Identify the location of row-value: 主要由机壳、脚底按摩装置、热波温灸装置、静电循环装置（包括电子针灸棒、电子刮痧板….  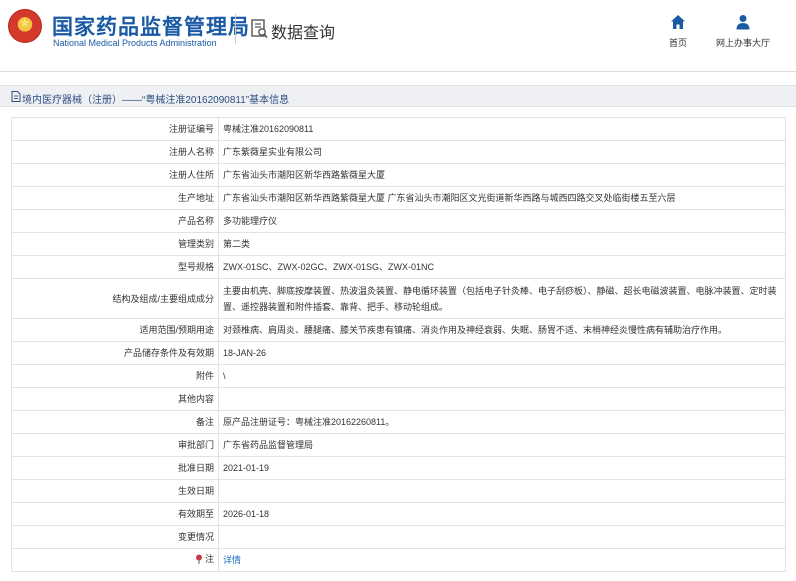
(502, 298).